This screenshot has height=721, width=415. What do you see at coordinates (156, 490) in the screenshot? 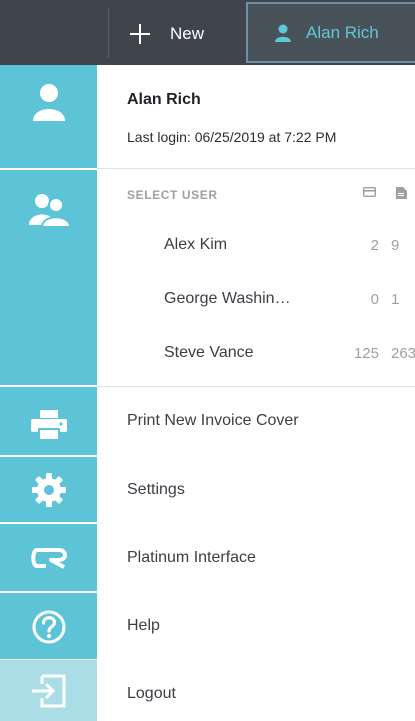
I see `settings-item: Settings` at bounding box center [156, 490].